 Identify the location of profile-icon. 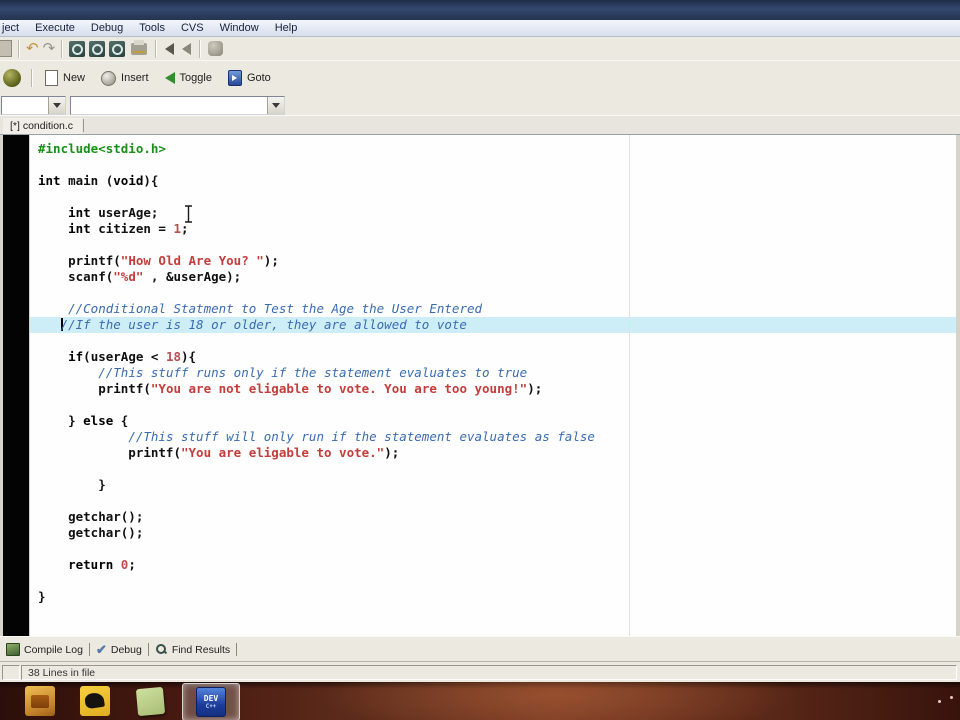
(216, 48).